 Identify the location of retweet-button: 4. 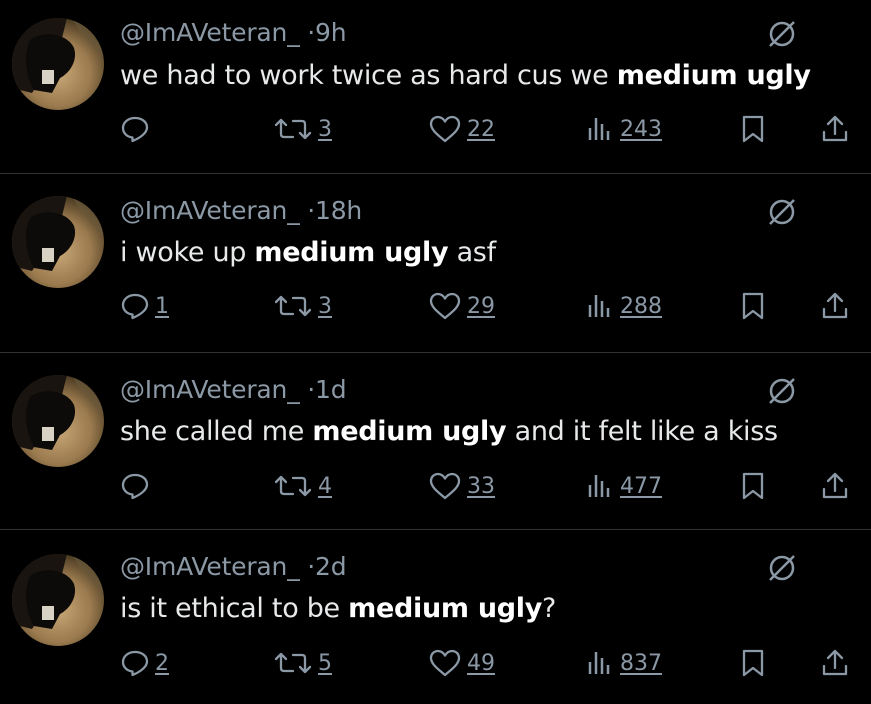
(302, 486).